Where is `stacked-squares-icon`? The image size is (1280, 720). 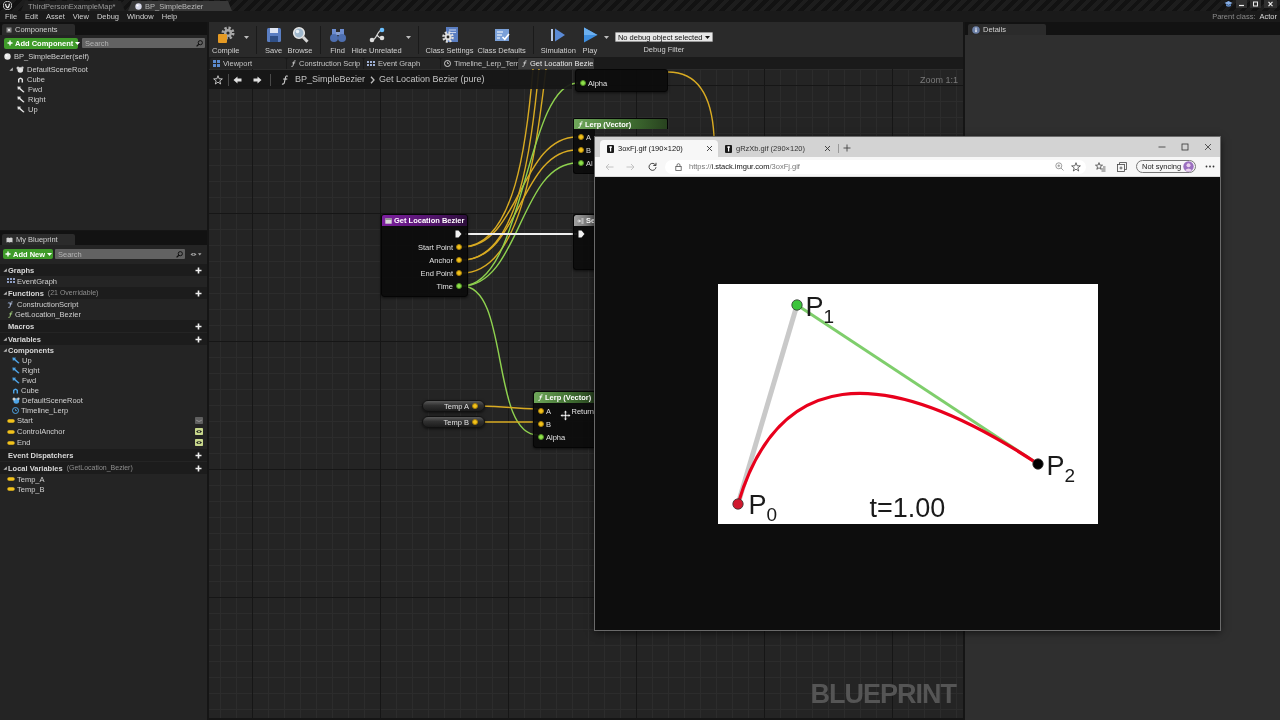
stacked-squares-icon is located at coordinates (1122, 166).